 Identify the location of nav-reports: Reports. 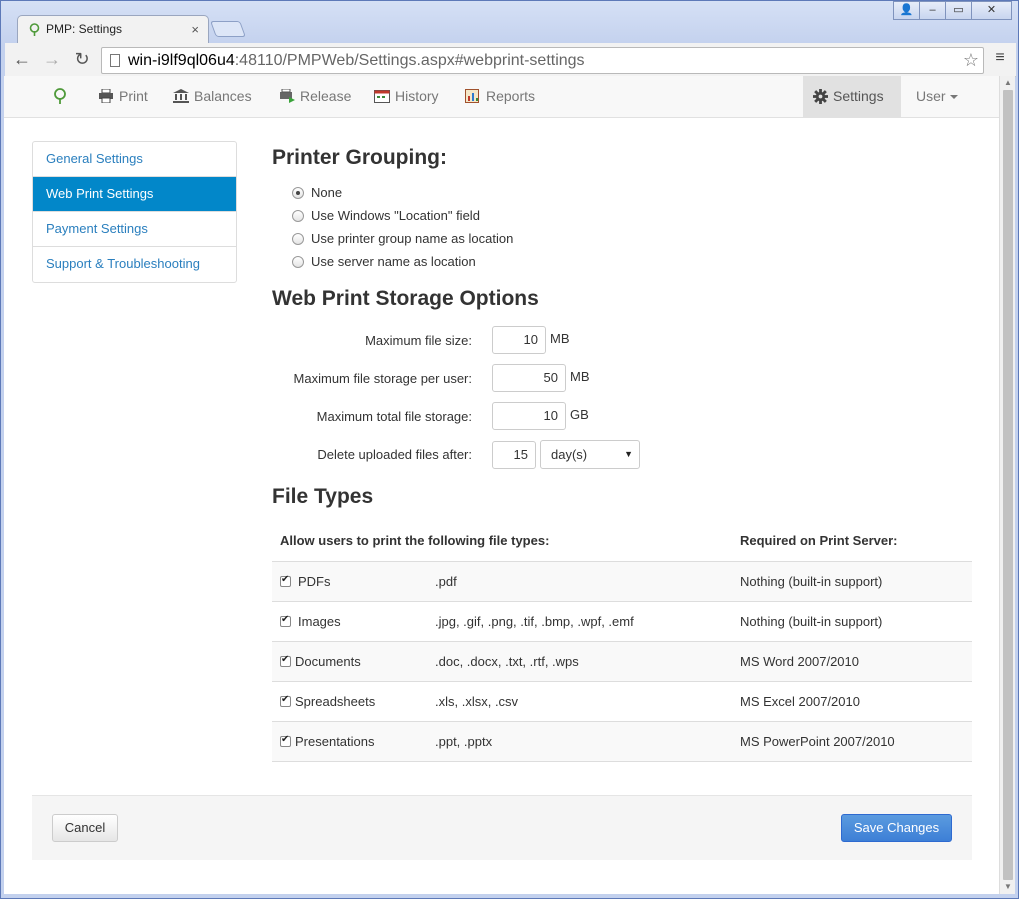
(500, 97).